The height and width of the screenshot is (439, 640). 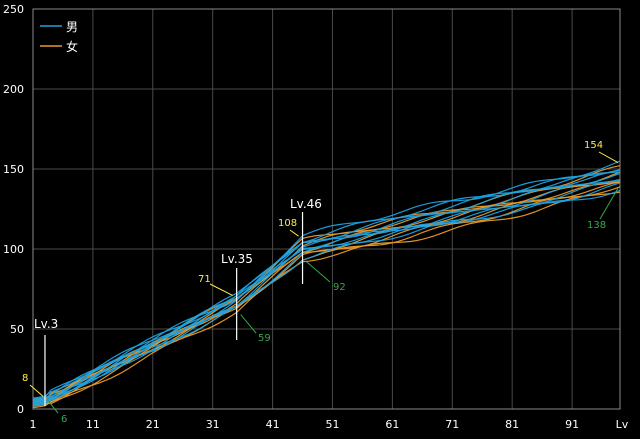 I want to click on min-value-label: 92, so click(x=339, y=287).